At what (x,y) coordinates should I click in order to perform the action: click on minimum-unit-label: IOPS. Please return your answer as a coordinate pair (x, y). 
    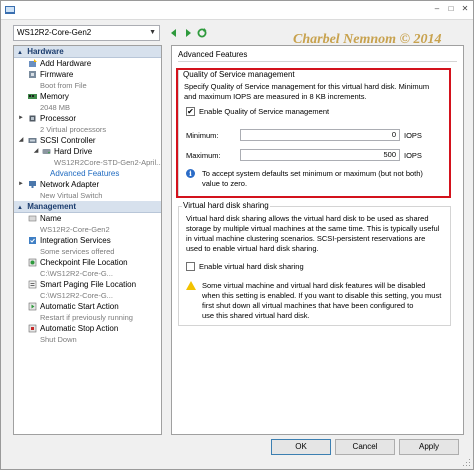
    Looking at the image, I should click on (413, 135).